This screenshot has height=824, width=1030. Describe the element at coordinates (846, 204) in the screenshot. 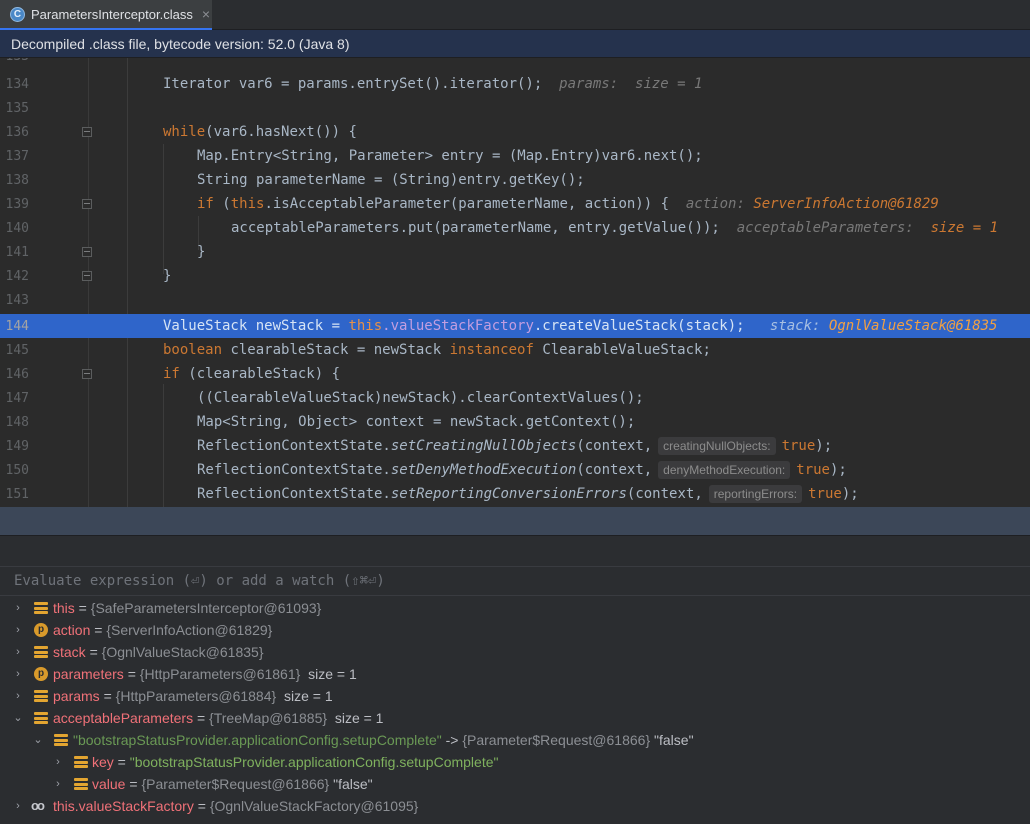

I see `inline-debug-value: ServerInfoAction@61829` at that location.